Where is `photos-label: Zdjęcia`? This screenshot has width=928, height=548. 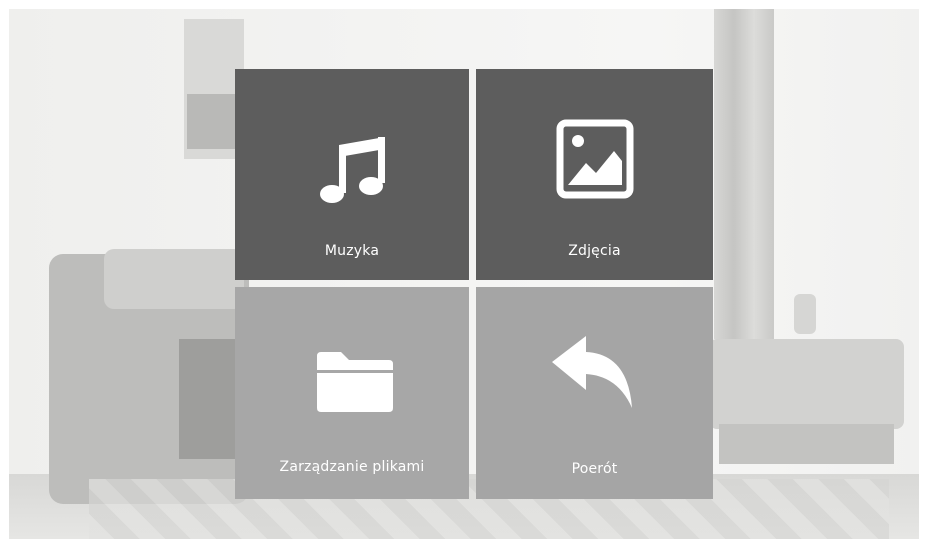
photos-label: Zdjęcia is located at coordinates (594, 251).